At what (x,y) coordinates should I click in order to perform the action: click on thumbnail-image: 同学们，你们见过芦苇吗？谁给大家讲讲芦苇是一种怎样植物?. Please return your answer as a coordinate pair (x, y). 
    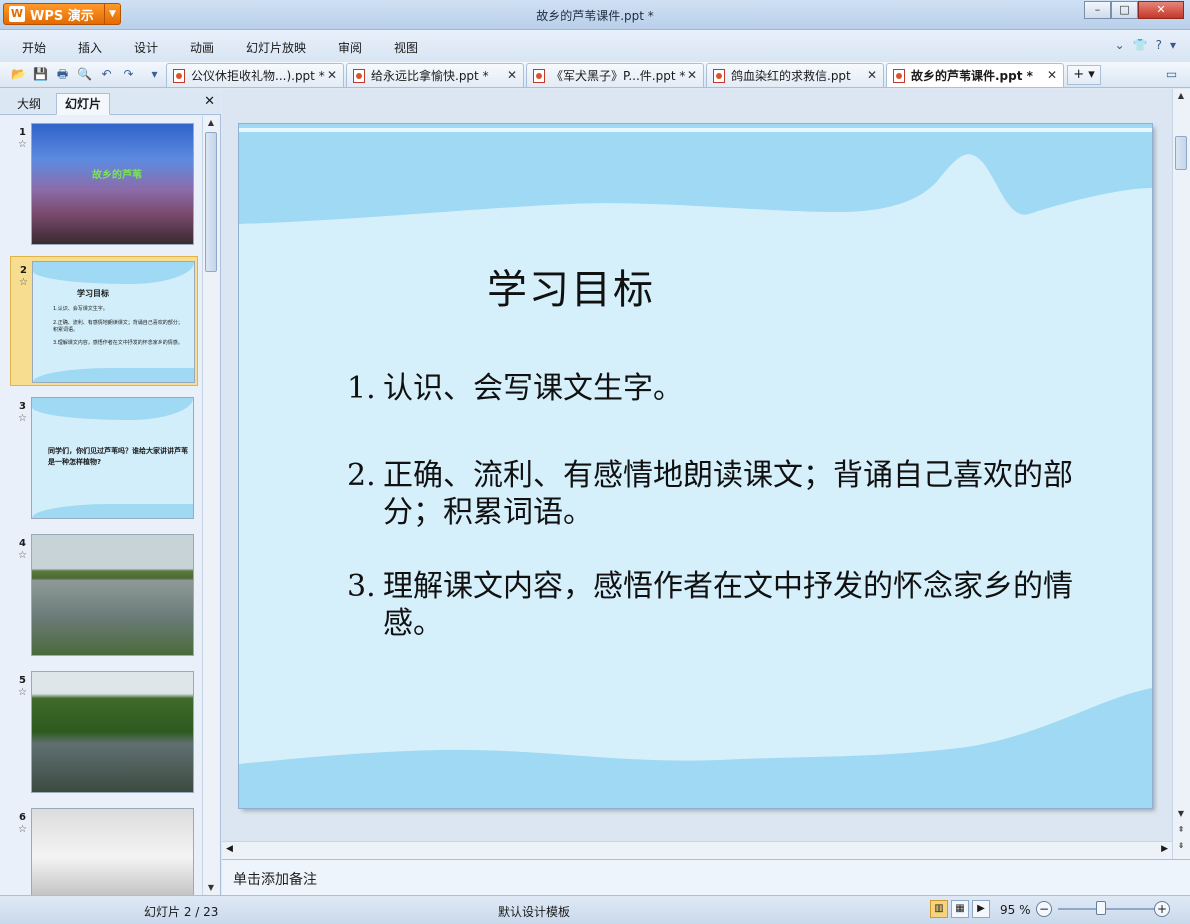
    Looking at the image, I should click on (112, 458).